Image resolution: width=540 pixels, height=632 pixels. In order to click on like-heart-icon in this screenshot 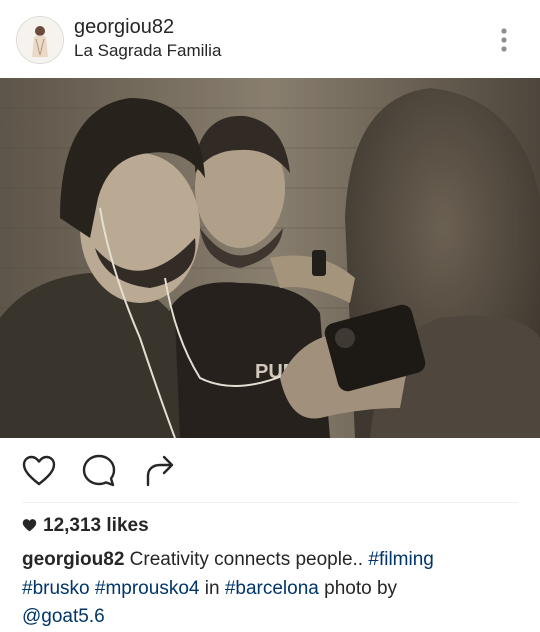, I will do `click(39, 471)`.